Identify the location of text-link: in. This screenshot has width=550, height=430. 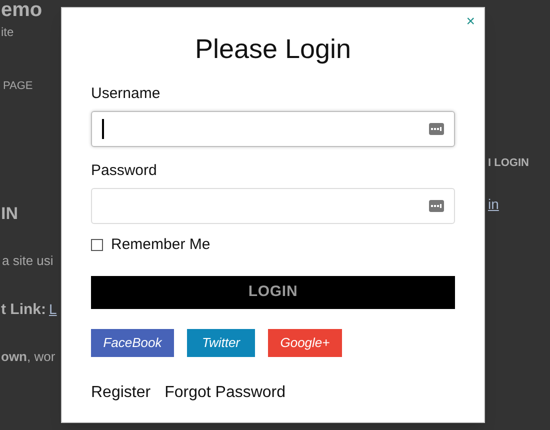
(493, 204).